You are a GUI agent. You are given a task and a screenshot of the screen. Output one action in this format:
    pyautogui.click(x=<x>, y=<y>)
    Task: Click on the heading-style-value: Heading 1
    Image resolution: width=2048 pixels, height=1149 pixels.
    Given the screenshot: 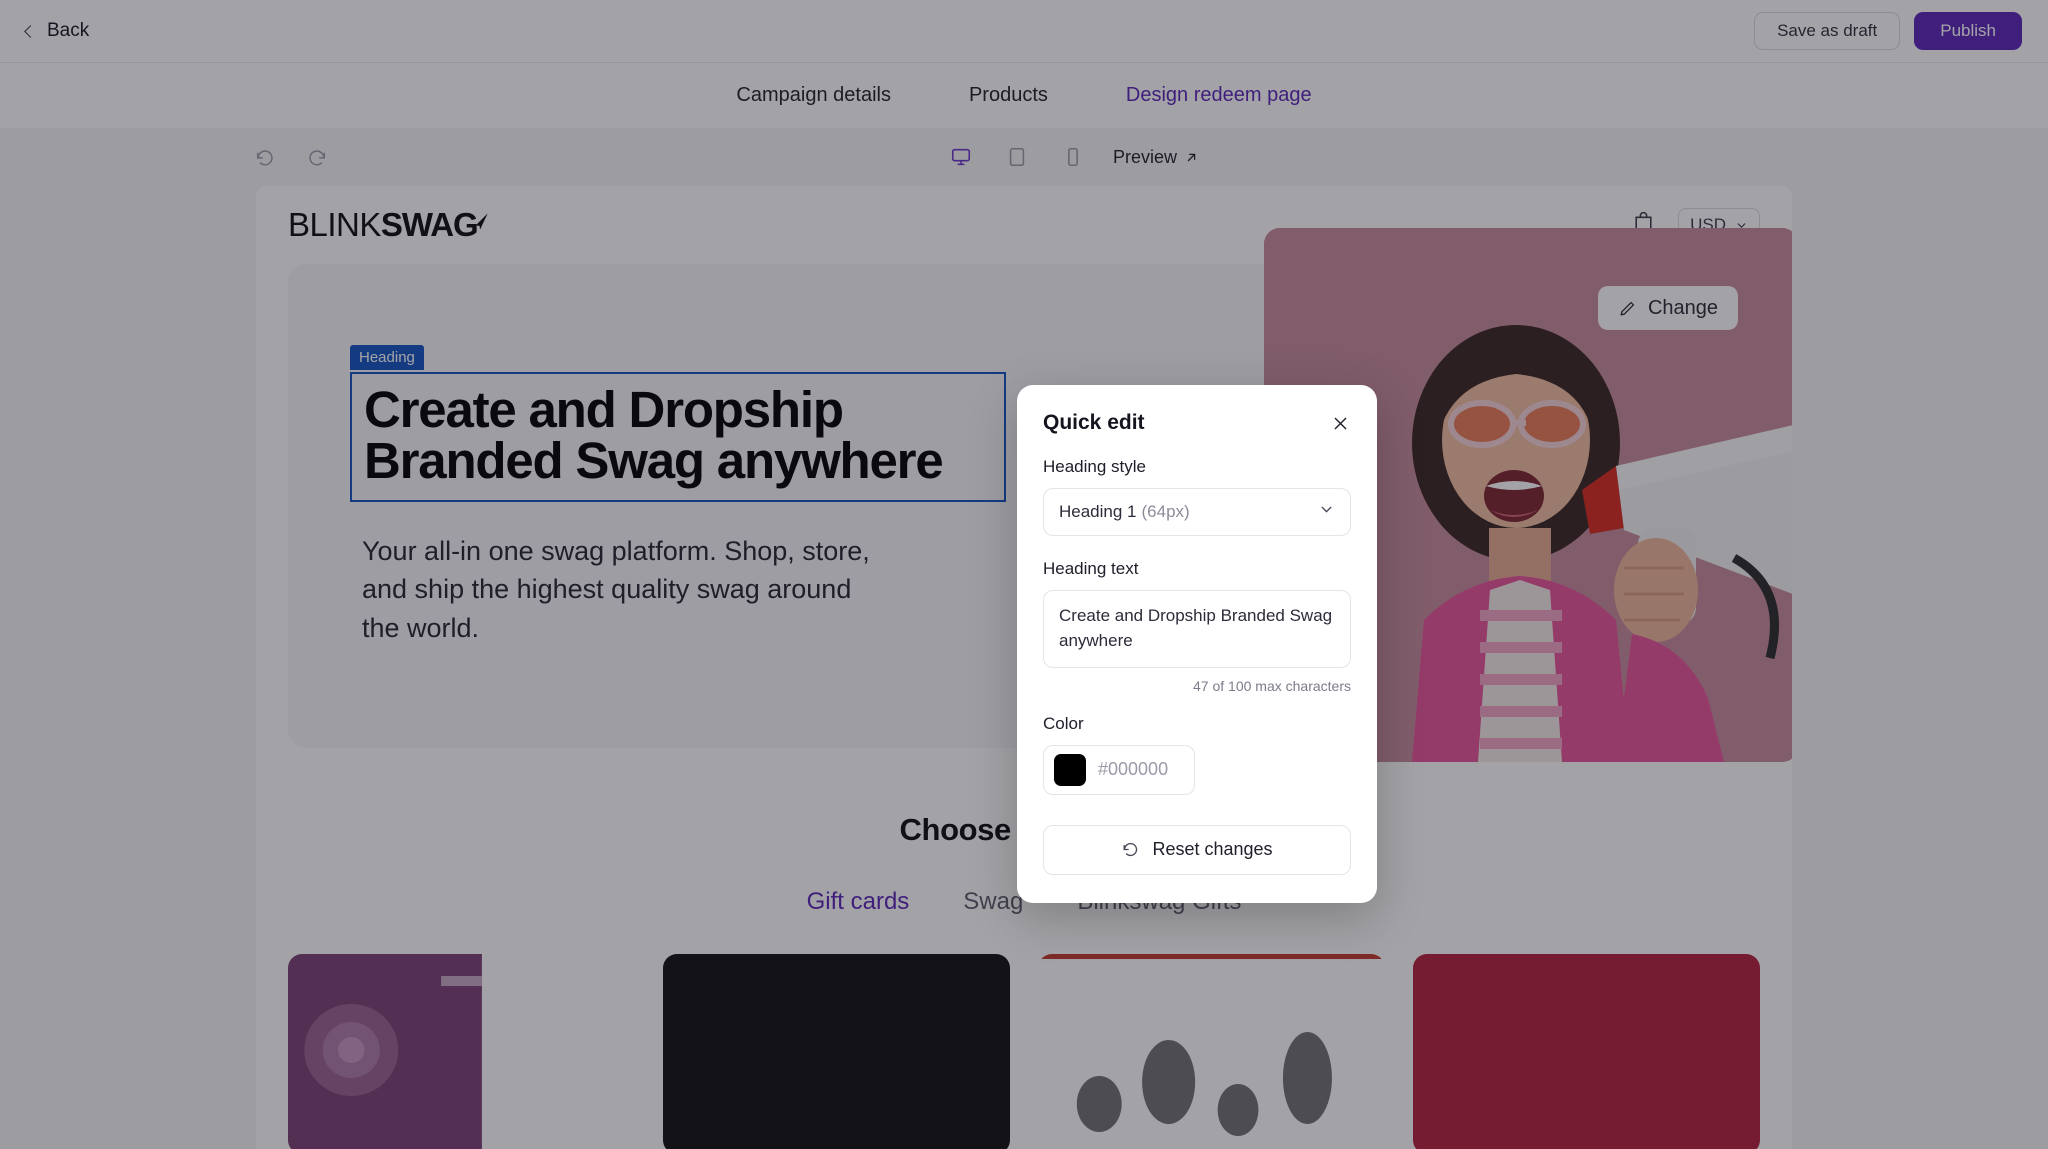 What is the action you would take?
    pyautogui.click(x=1098, y=511)
    